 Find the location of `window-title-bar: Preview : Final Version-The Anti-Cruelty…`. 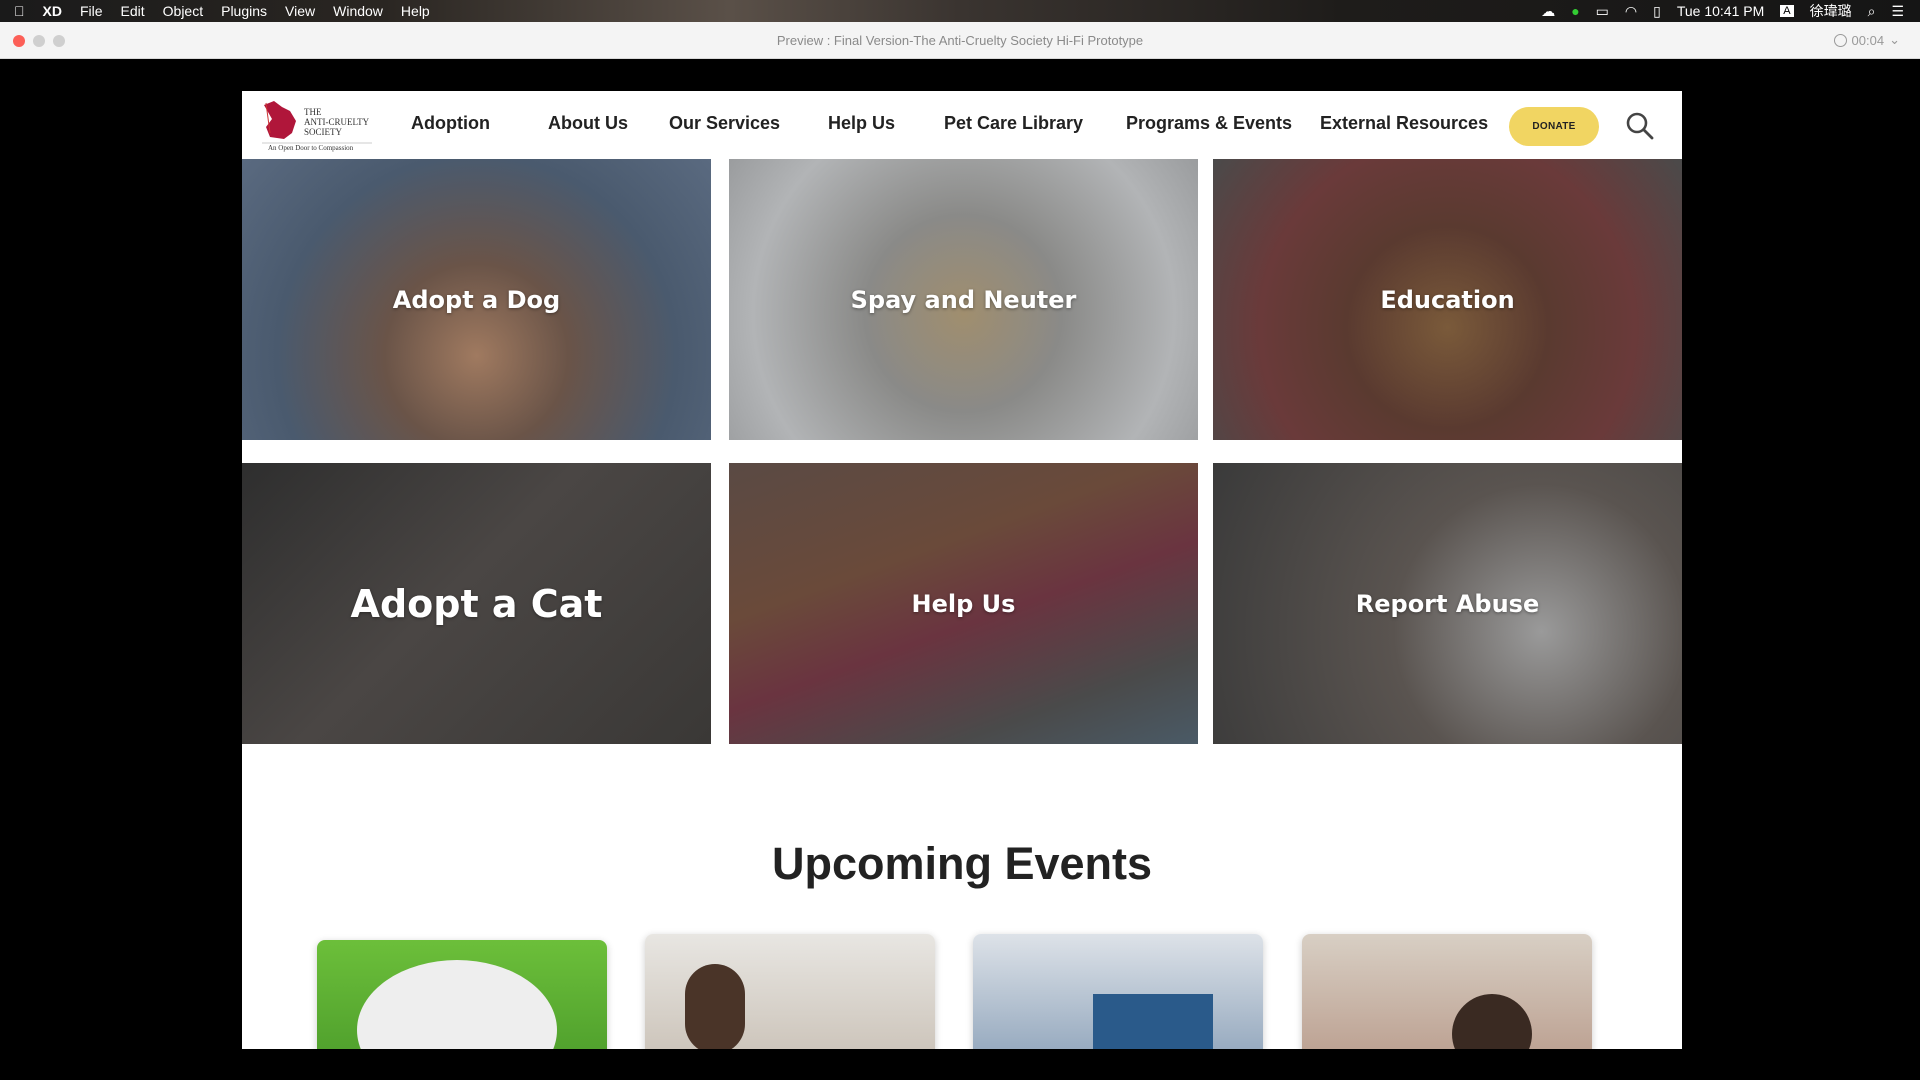

window-title-bar: Preview : Final Version-The Anti-Cruelty… is located at coordinates (960, 40).